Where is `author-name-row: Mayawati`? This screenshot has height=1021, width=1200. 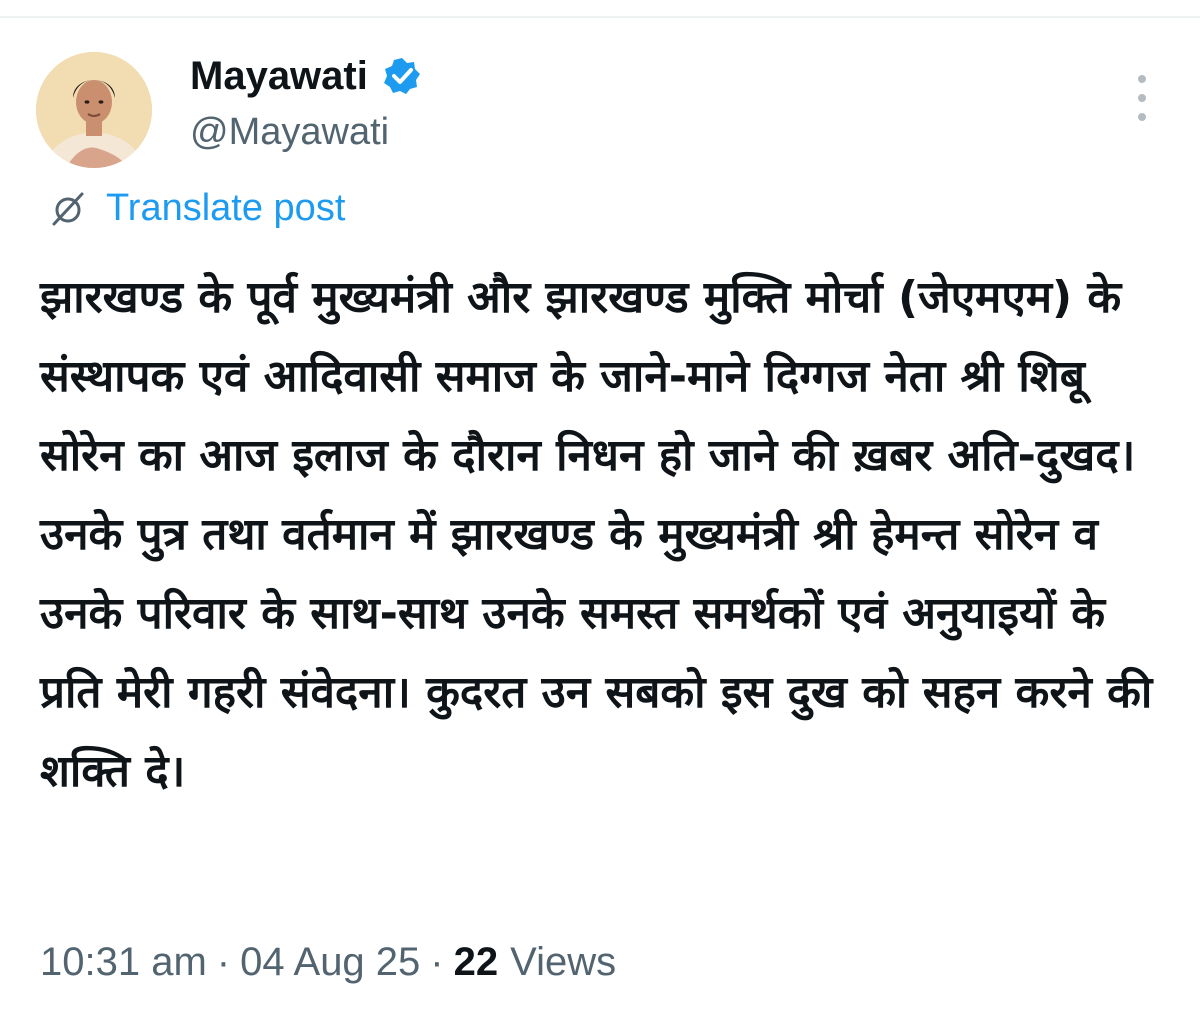
author-name-row: Mayawati is located at coordinates (306, 76).